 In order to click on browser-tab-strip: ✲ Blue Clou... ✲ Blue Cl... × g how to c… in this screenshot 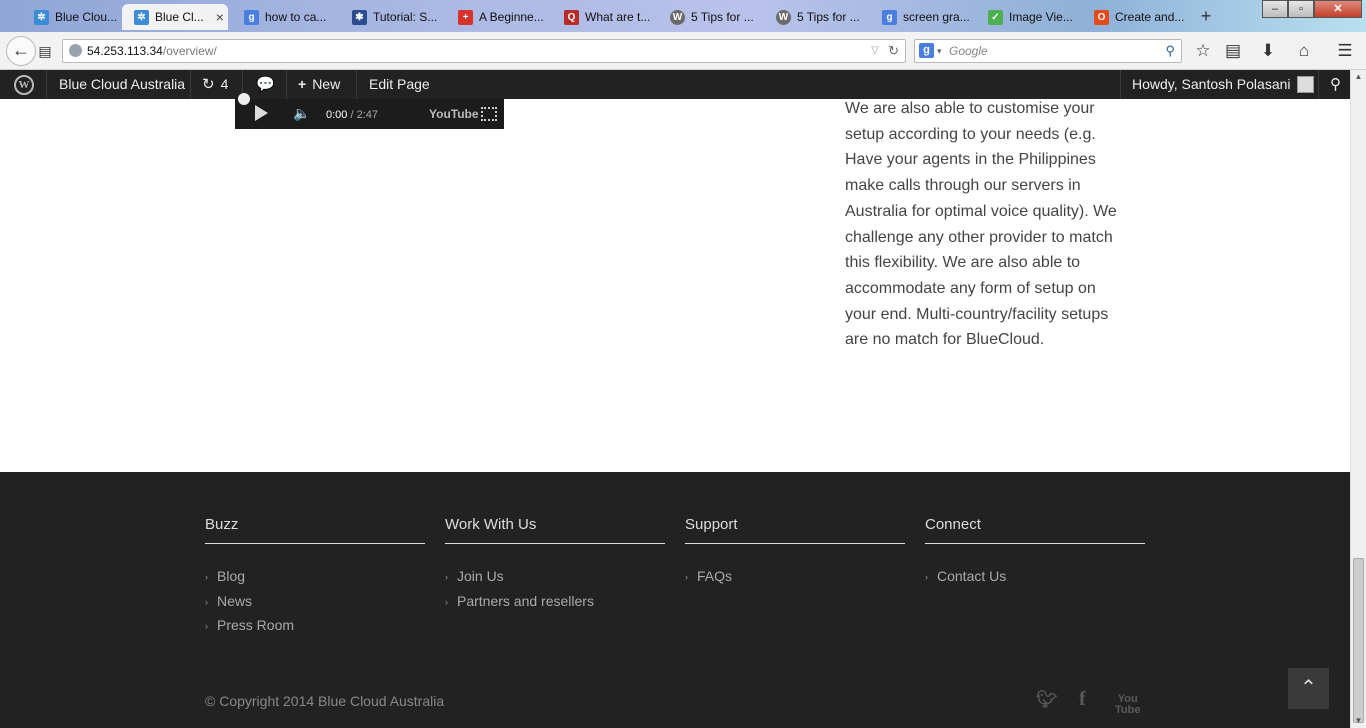, I will do `click(683, 16)`.